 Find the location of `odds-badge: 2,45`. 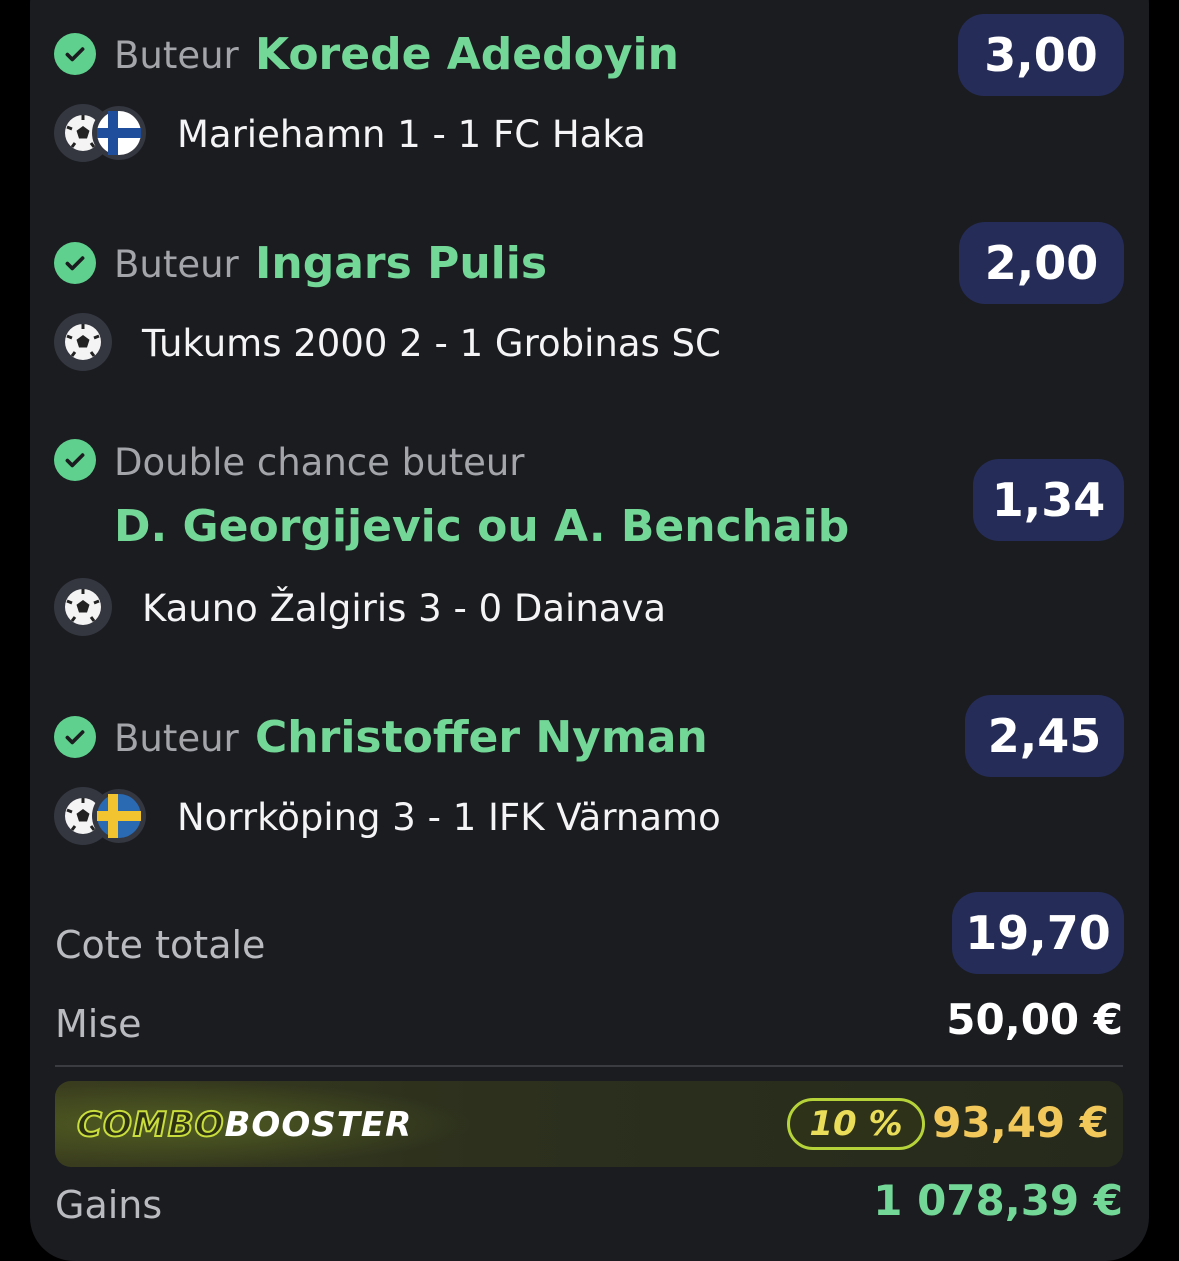

odds-badge: 2,45 is located at coordinates (1044, 736).